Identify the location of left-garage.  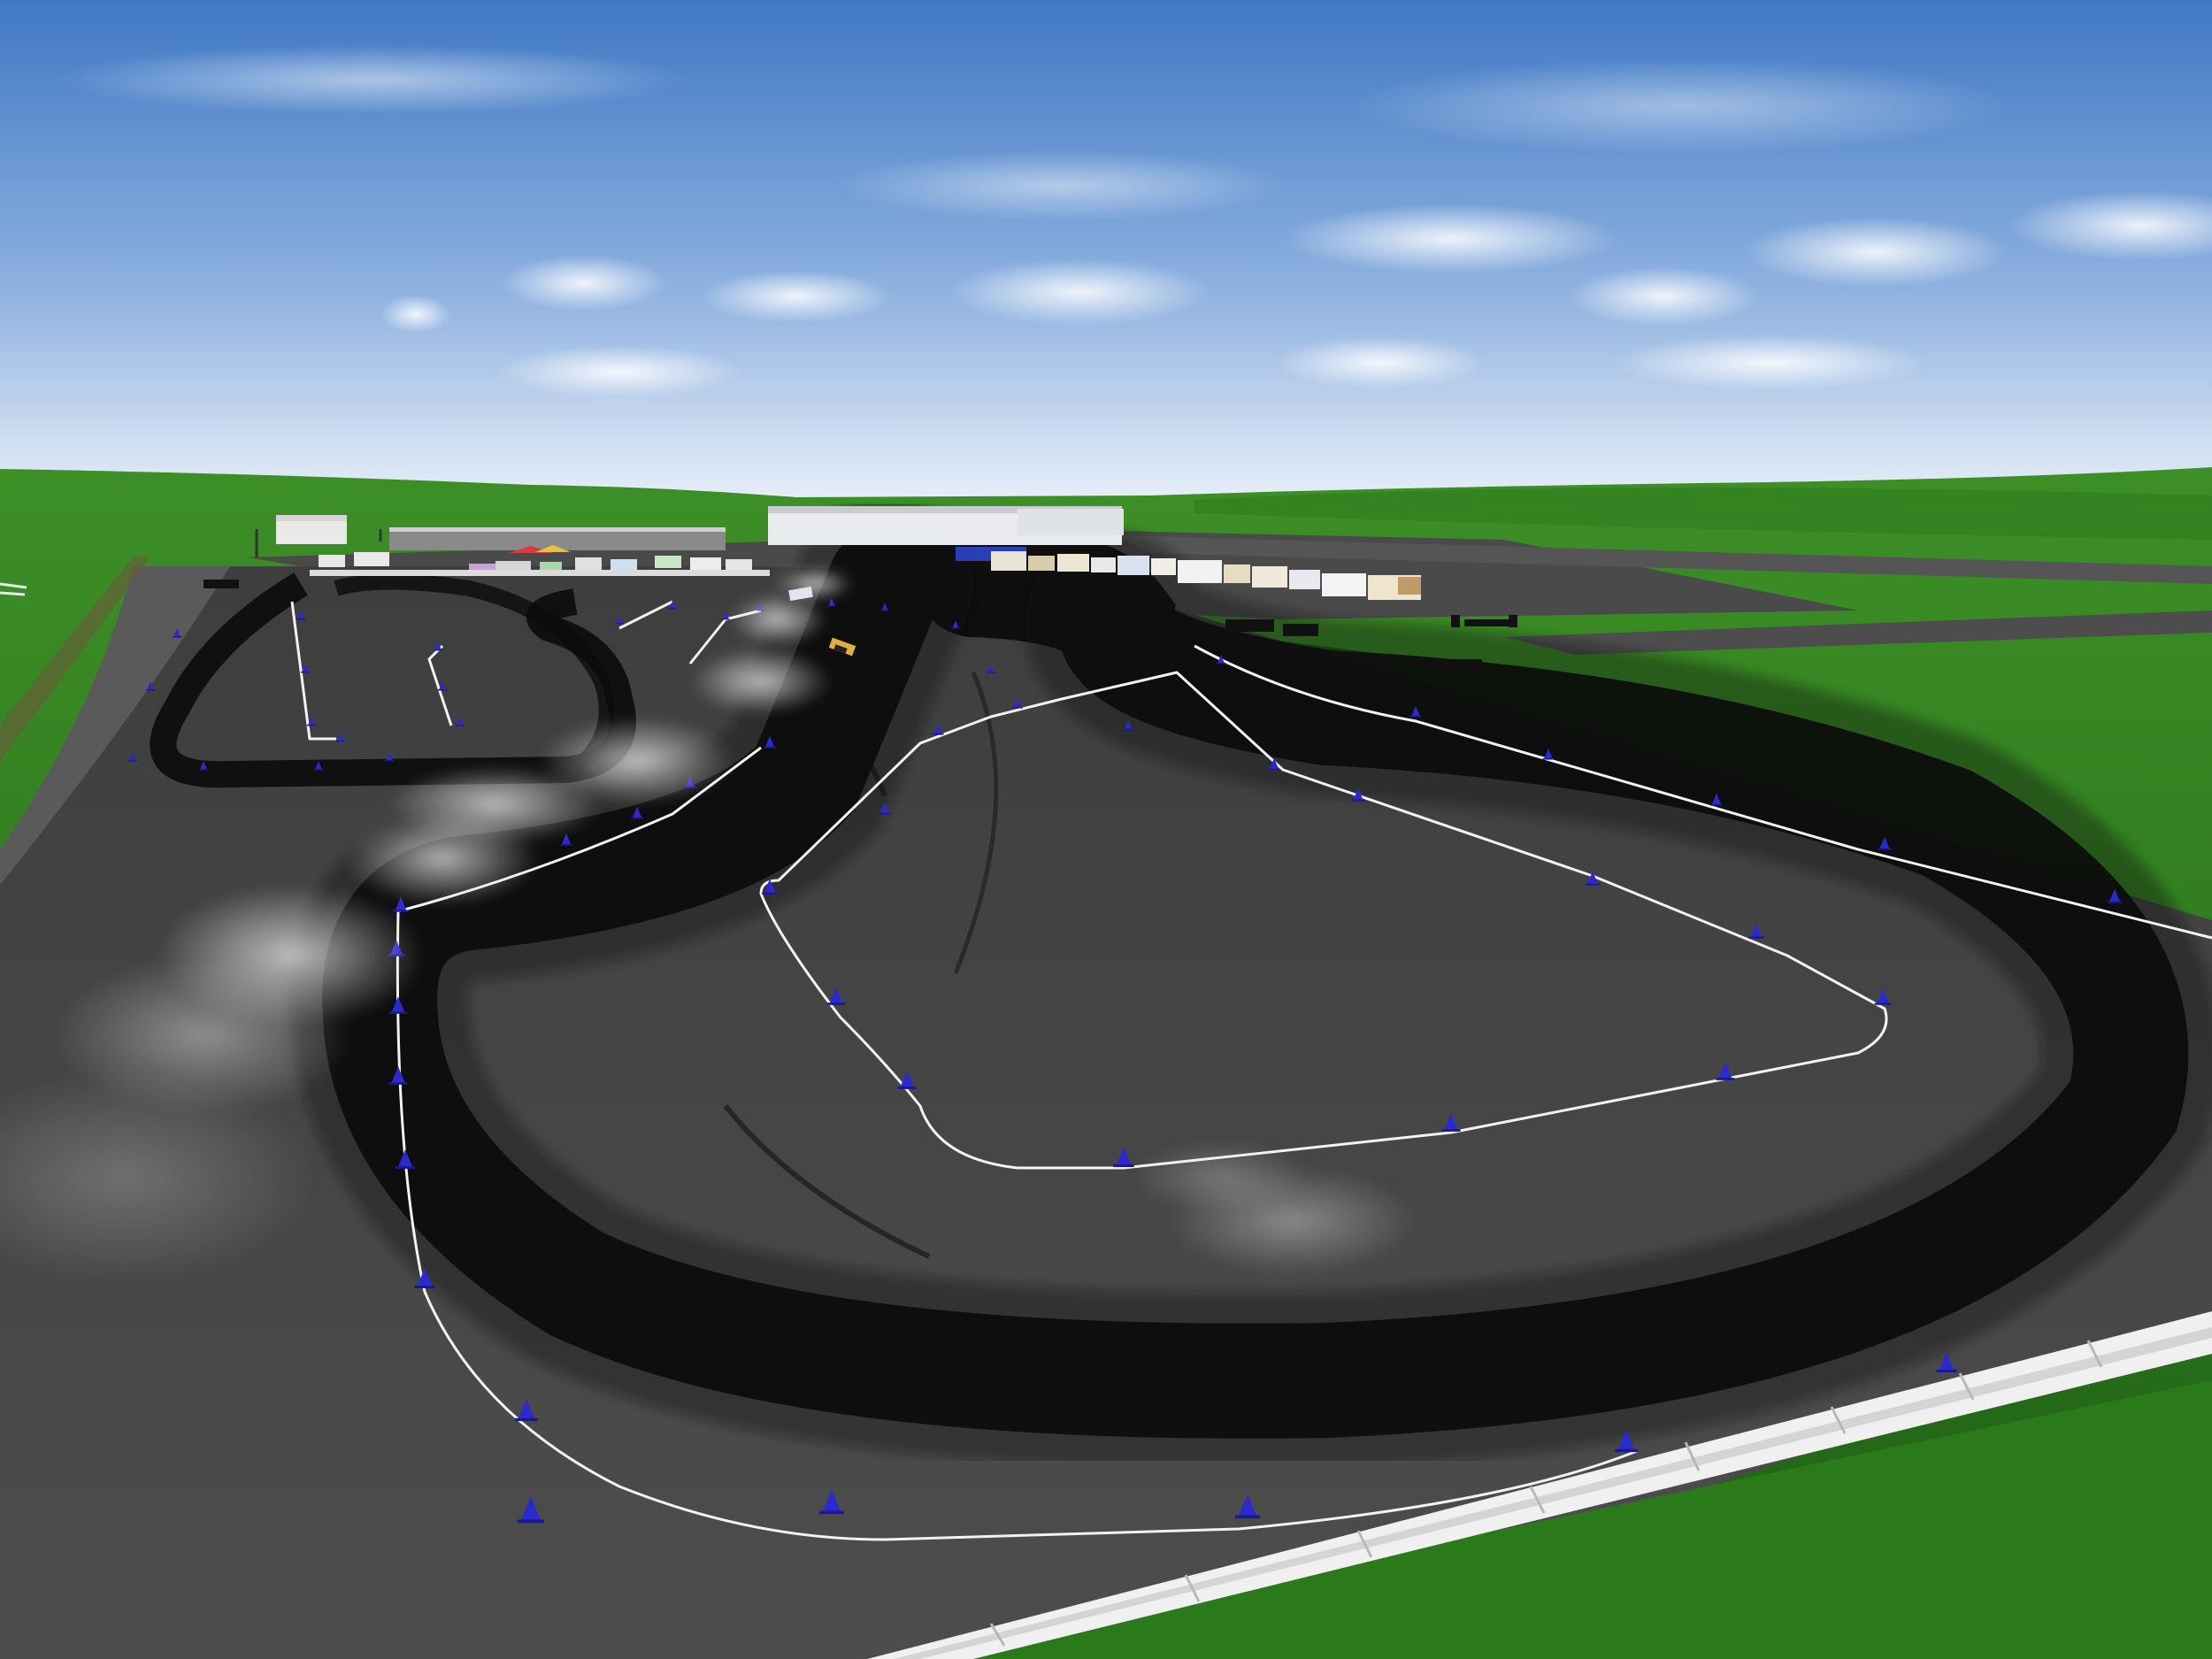
(311, 532).